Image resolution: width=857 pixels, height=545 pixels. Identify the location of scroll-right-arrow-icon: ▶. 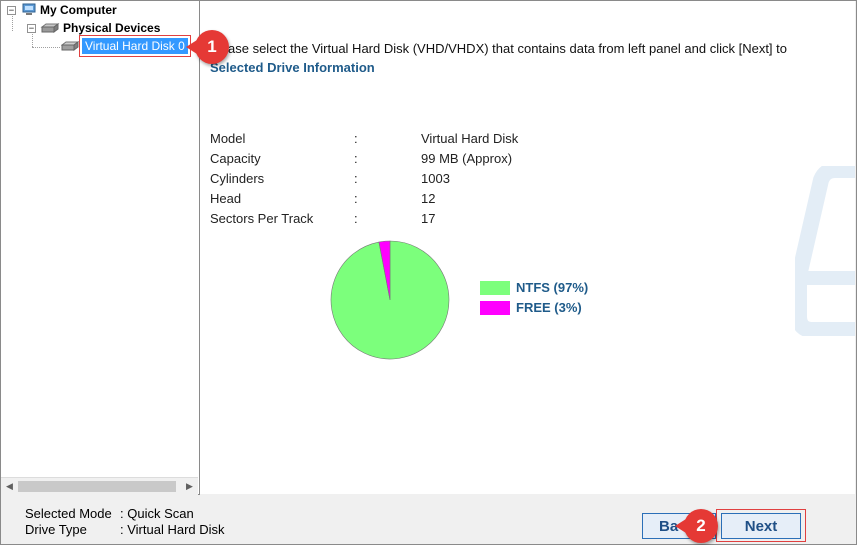
(189, 486).